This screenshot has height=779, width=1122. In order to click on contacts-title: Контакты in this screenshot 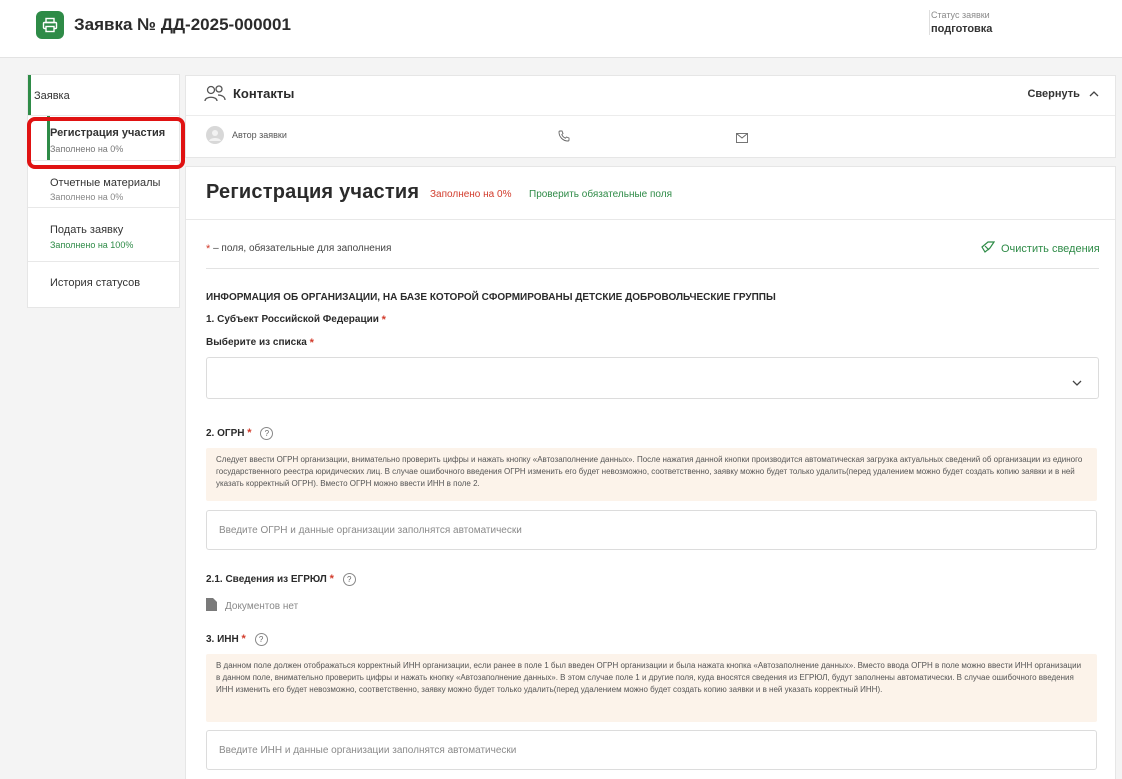, I will do `click(264, 93)`.